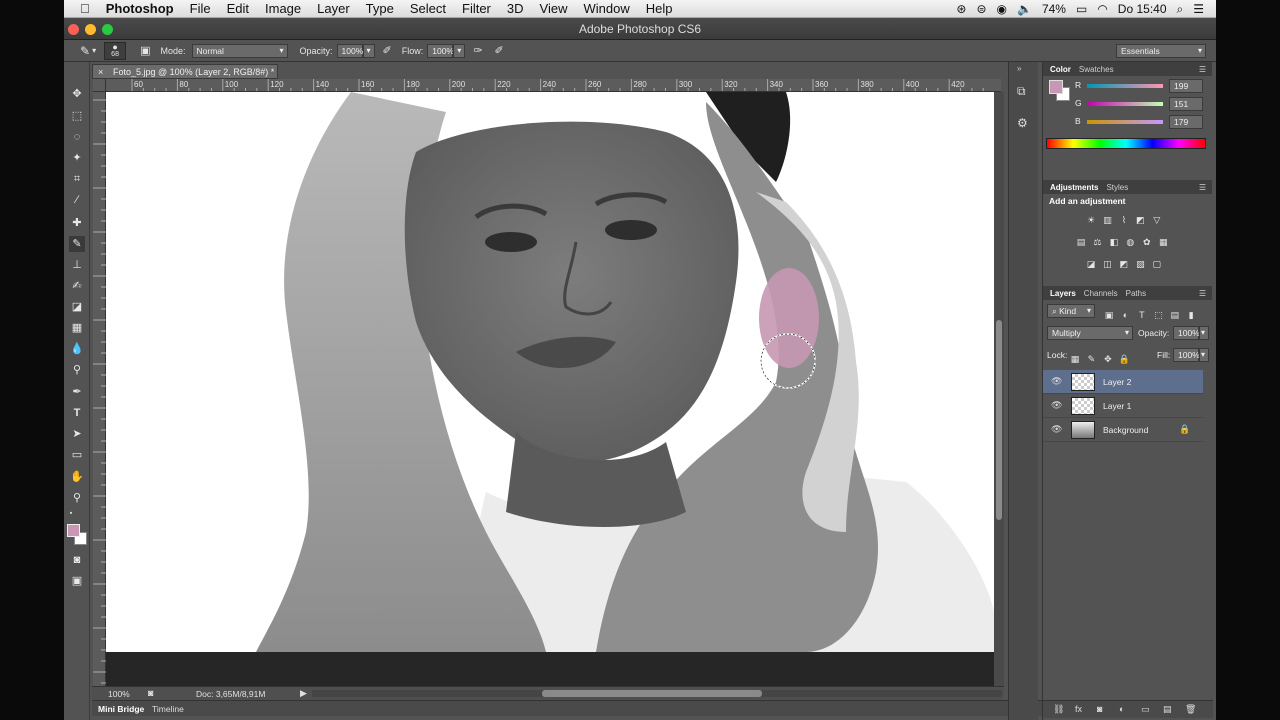 Image resolution: width=1280 pixels, height=720 pixels. I want to click on green-slider, so click(1125, 104).